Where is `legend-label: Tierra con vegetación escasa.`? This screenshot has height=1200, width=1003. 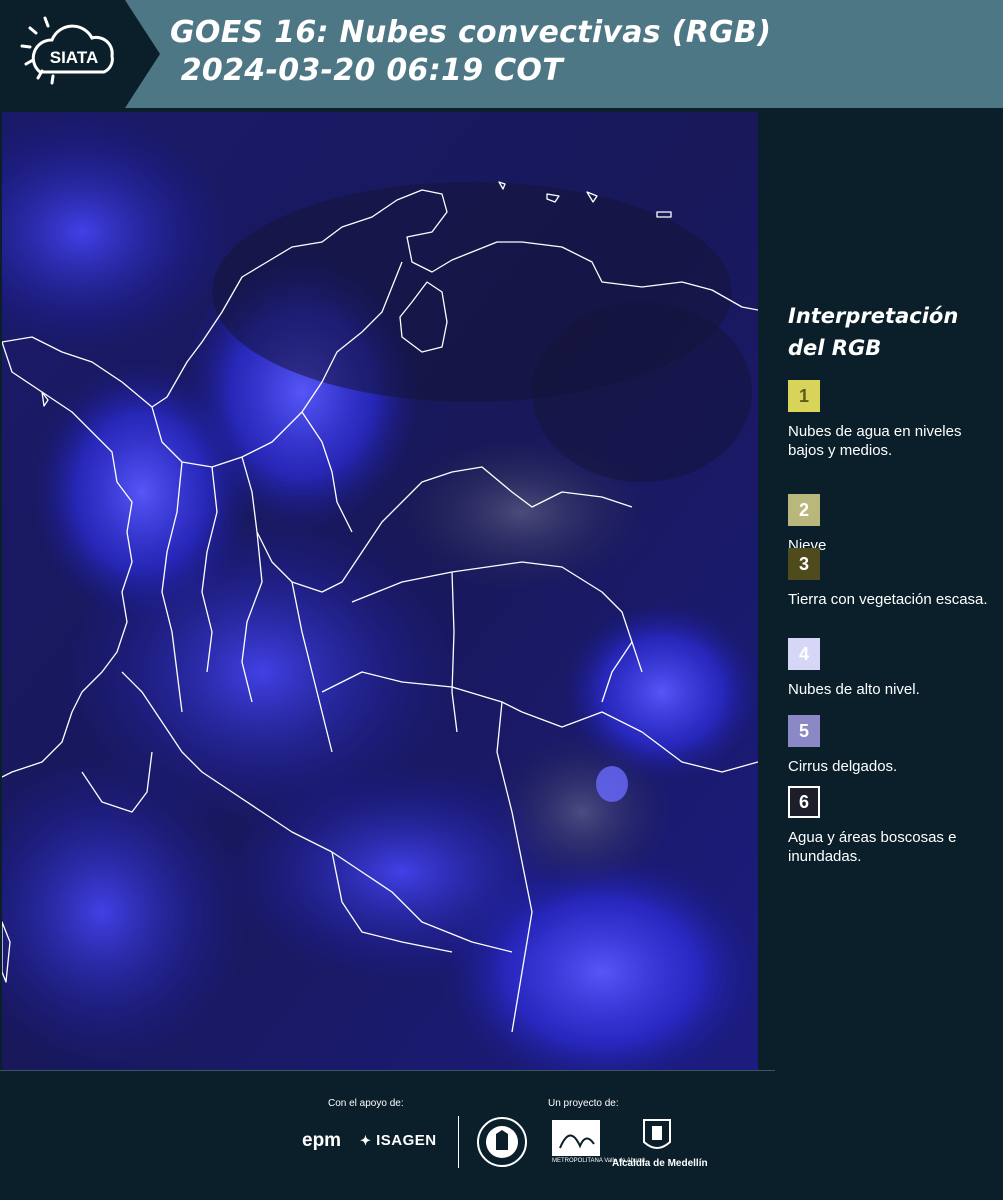
legend-label: Tierra con vegetación escasa. is located at coordinates (888, 599).